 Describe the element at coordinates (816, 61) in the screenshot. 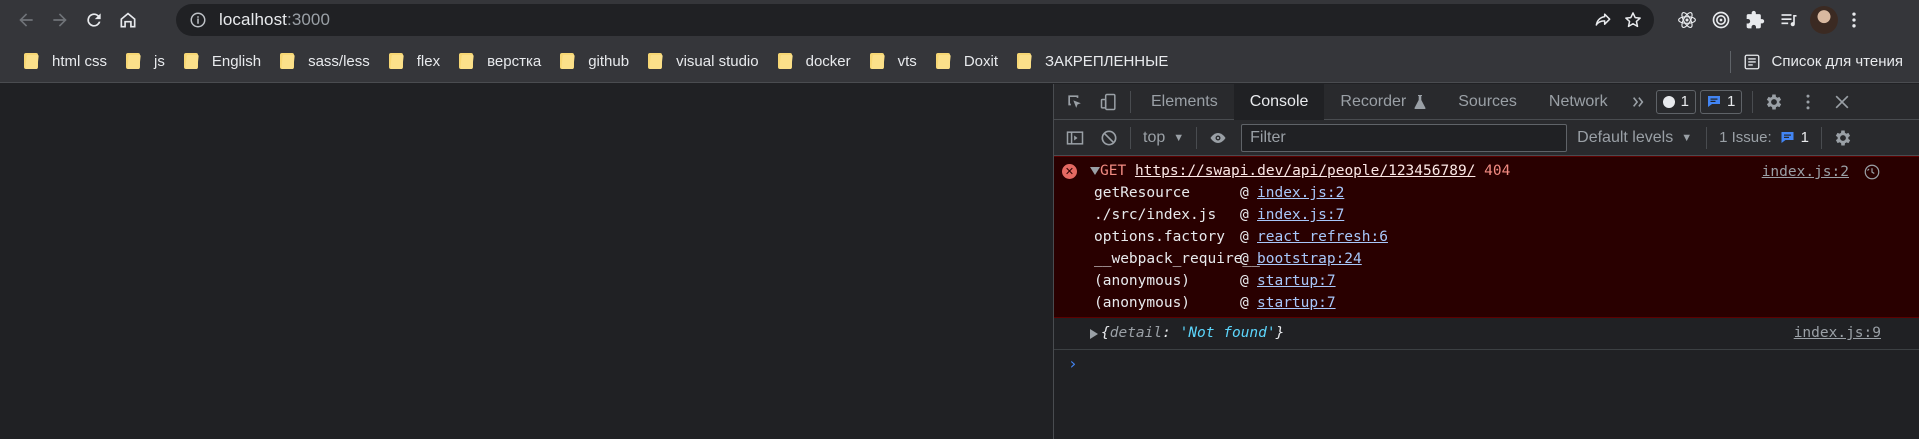

I see `bookmark-folder: docker` at that location.